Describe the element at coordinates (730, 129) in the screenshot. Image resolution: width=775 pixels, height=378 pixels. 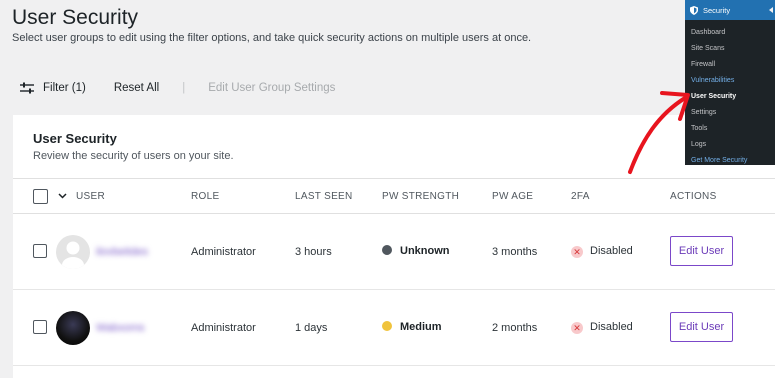
I see `menu-item-tools: Tools` at that location.